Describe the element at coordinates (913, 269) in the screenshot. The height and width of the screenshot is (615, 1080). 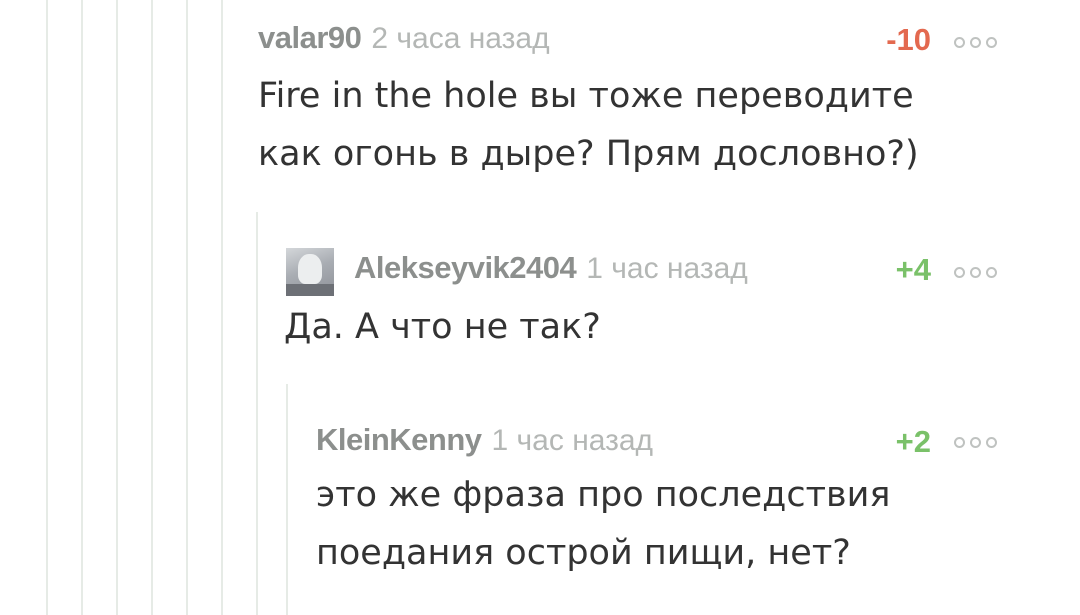
I see `comment-rating: +4` at that location.